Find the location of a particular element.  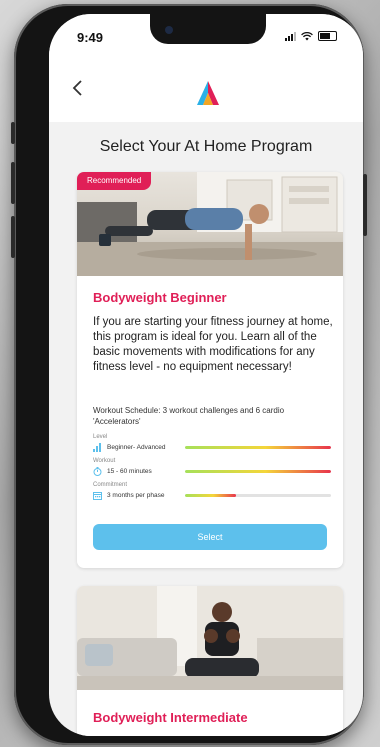

page-title: Select Your At Home Program is located at coordinates (206, 146).